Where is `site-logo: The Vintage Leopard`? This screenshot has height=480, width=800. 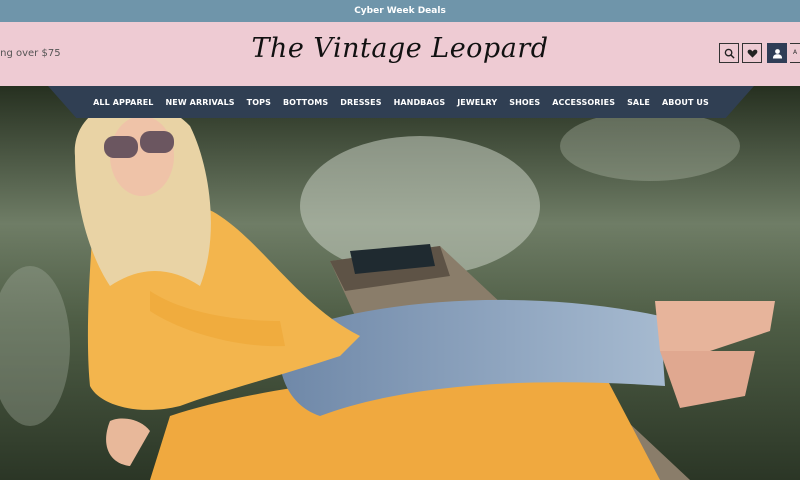
site-logo: The Vintage Leopard is located at coordinates (400, 48).